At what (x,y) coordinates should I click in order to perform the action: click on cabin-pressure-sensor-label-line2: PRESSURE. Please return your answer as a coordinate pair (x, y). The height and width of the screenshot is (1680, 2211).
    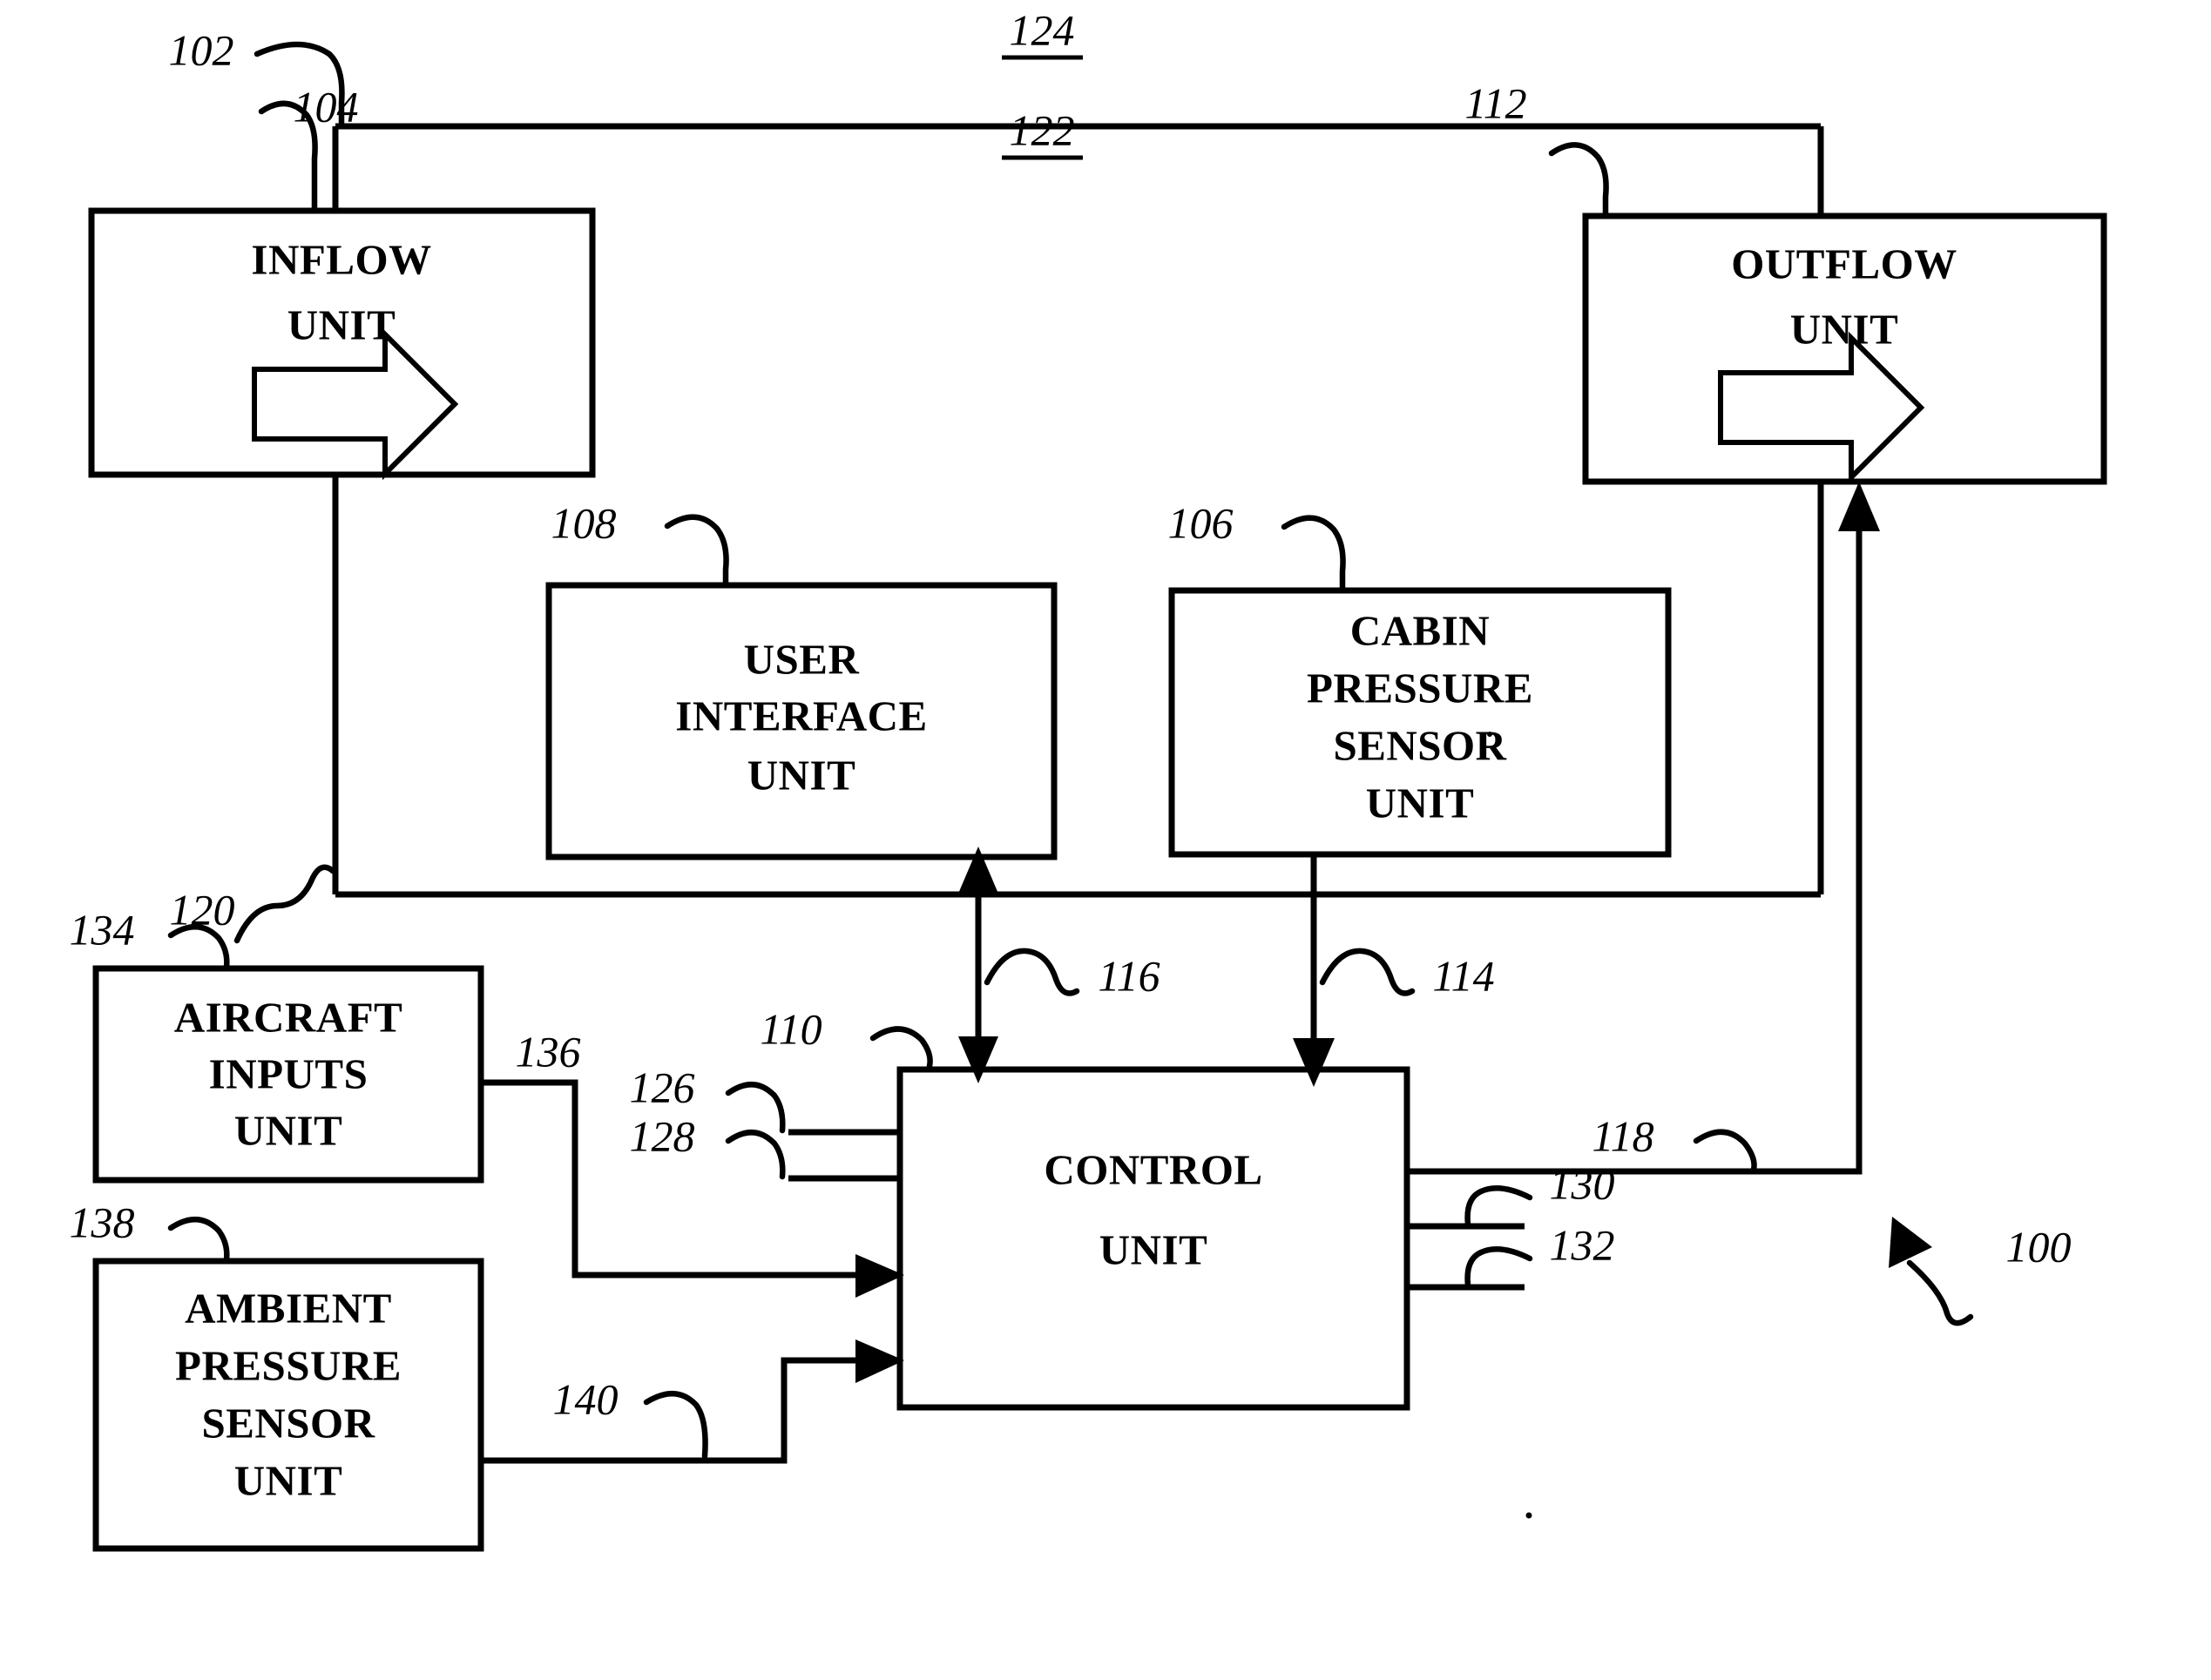
    Looking at the image, I should click on (1420, 688).